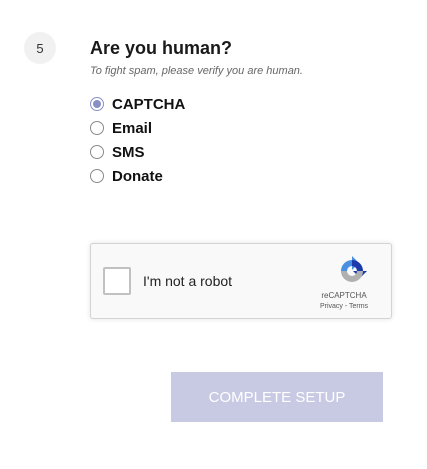  What do you see at coordinates (117, 281) in the screenshot?
I see `recaptcha-checkbox` at bounding box center [117, 281].